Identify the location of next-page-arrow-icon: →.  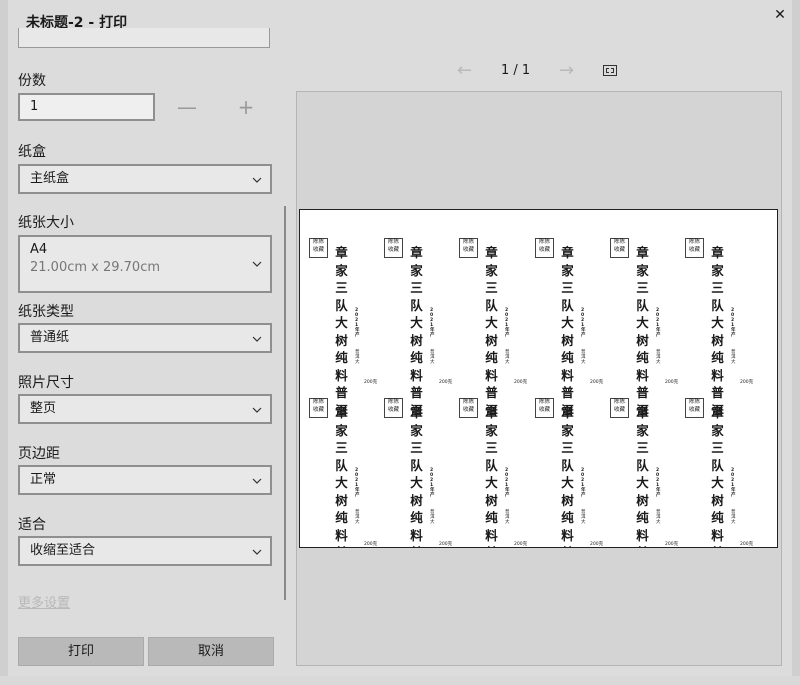
(566, 71).